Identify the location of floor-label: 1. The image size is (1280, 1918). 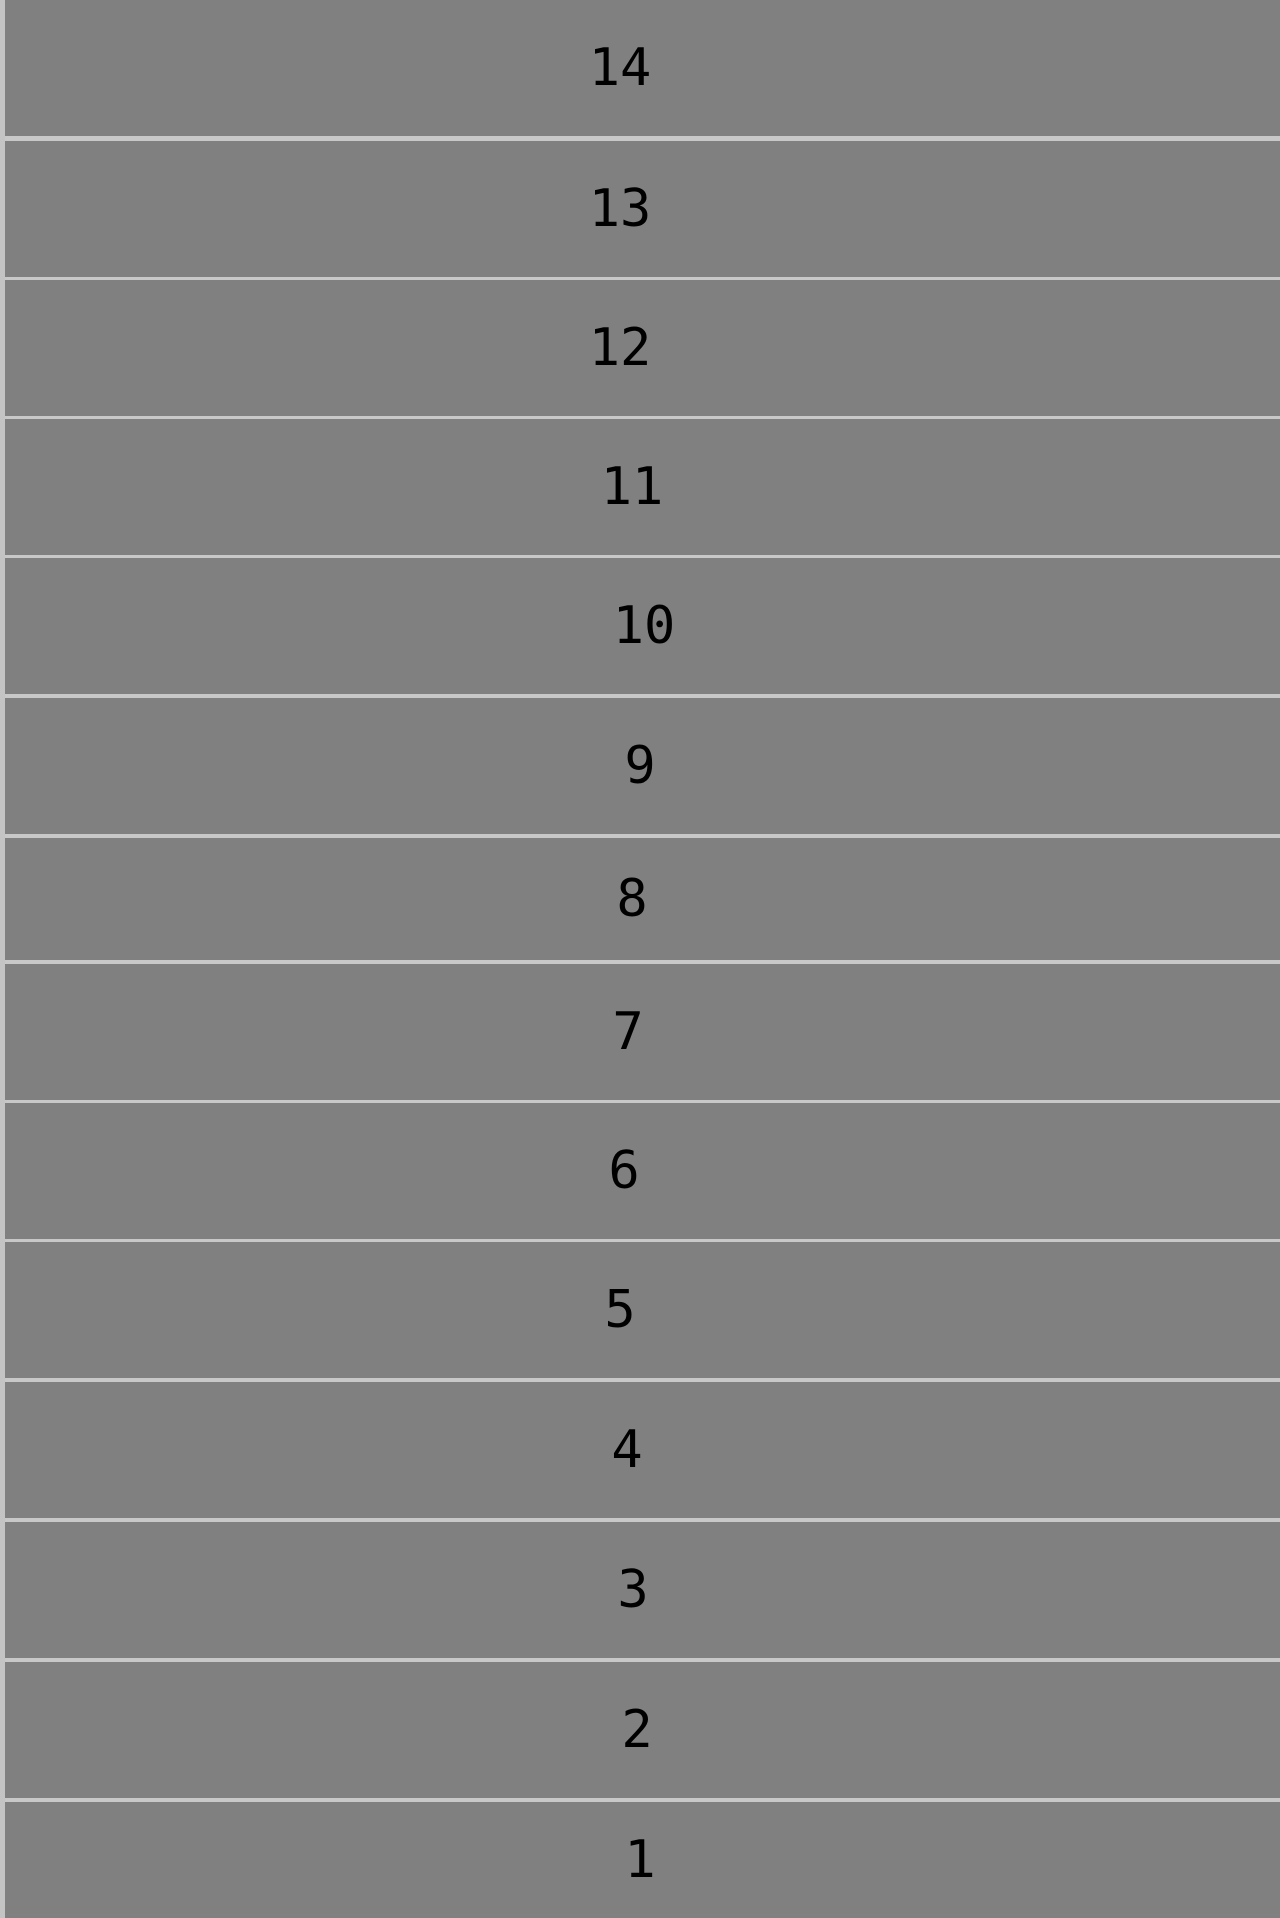
(640, 1860).